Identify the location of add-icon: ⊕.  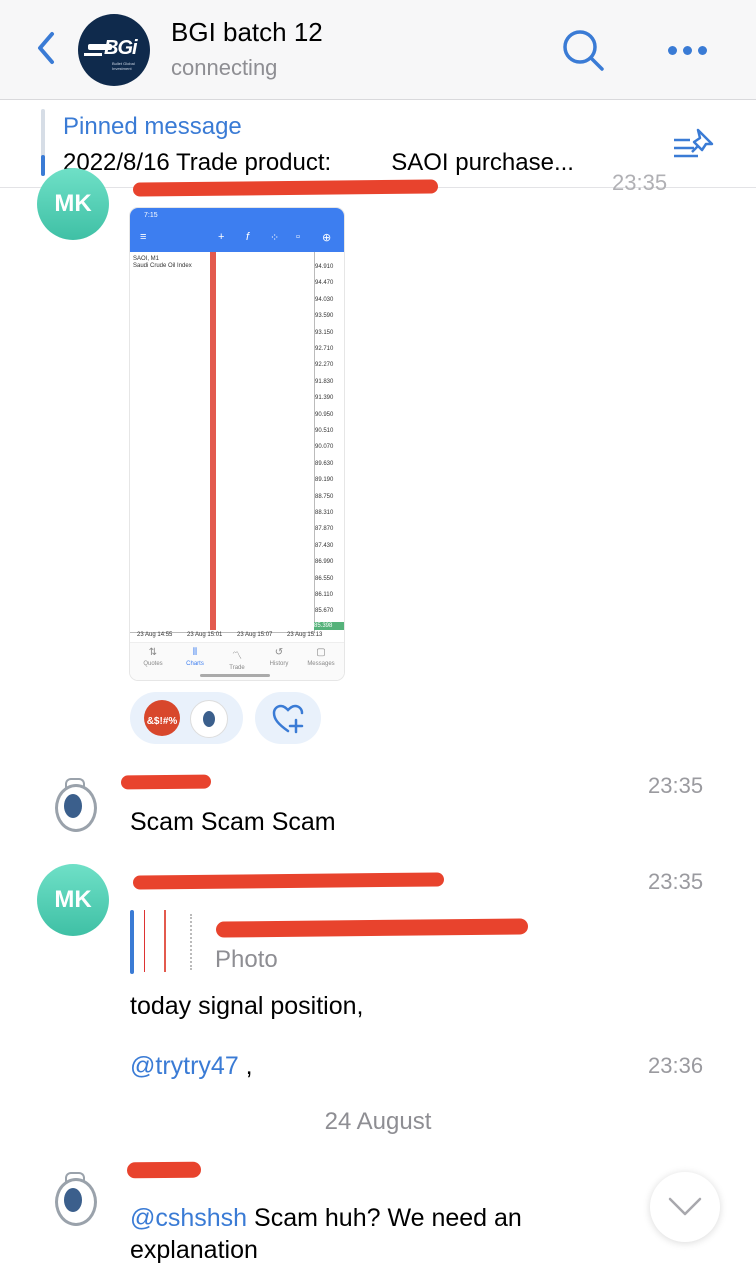
(327, 238).